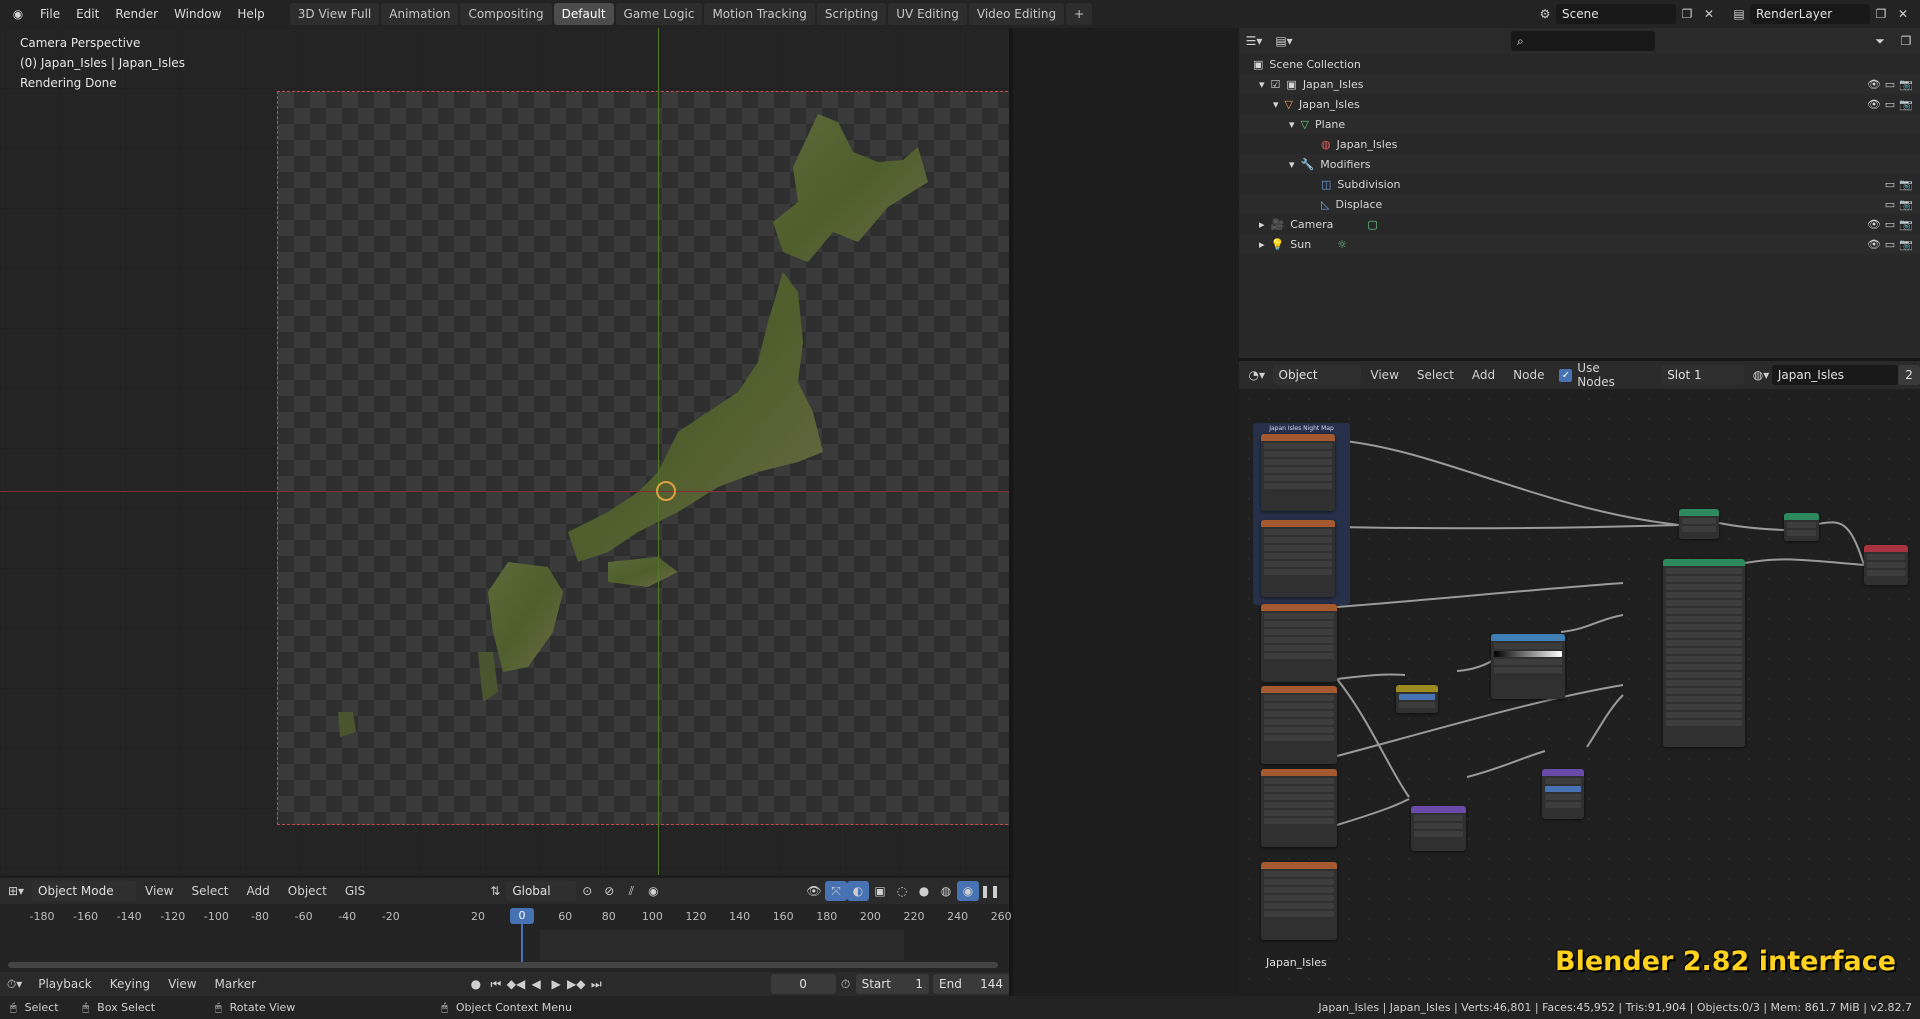  I want to click on outliner-search-input: ⌕, so click(1583, 41).